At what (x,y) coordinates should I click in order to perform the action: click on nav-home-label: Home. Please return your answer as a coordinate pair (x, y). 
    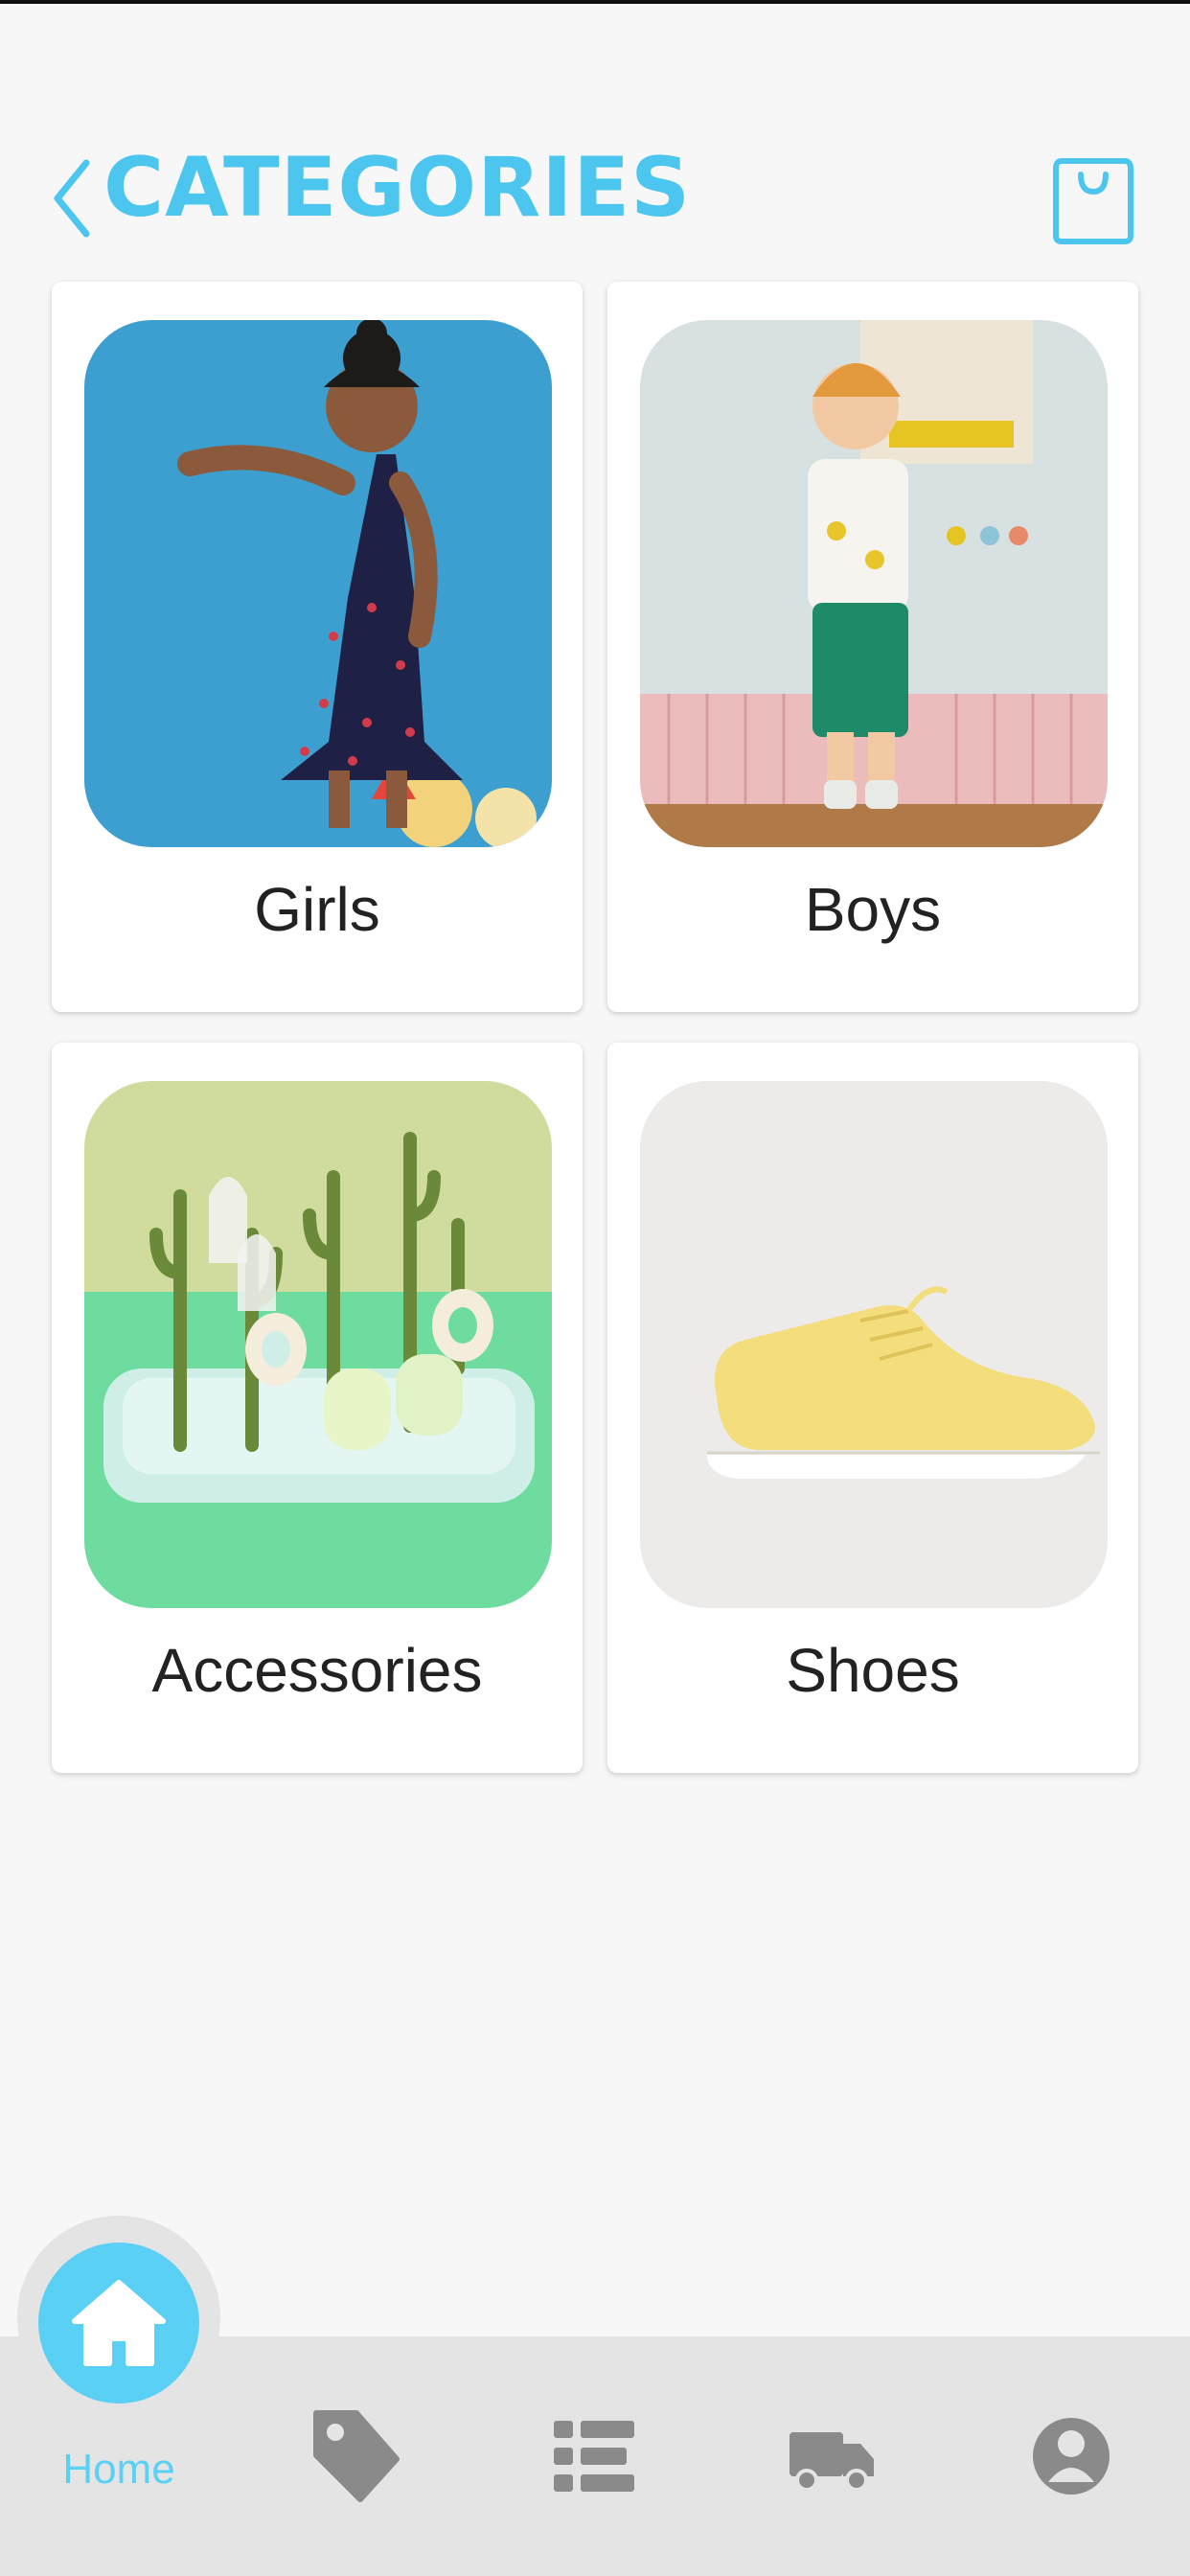
    Looking at the image, I should click on (119, 2469).